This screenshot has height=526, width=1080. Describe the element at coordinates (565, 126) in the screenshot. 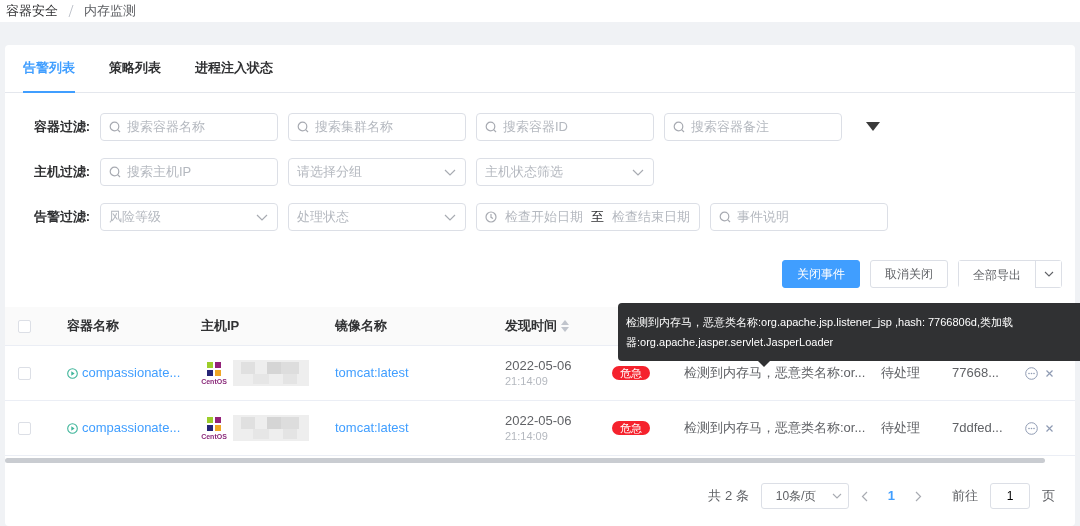

I see `search-field: 搜索容器ID` at that location.